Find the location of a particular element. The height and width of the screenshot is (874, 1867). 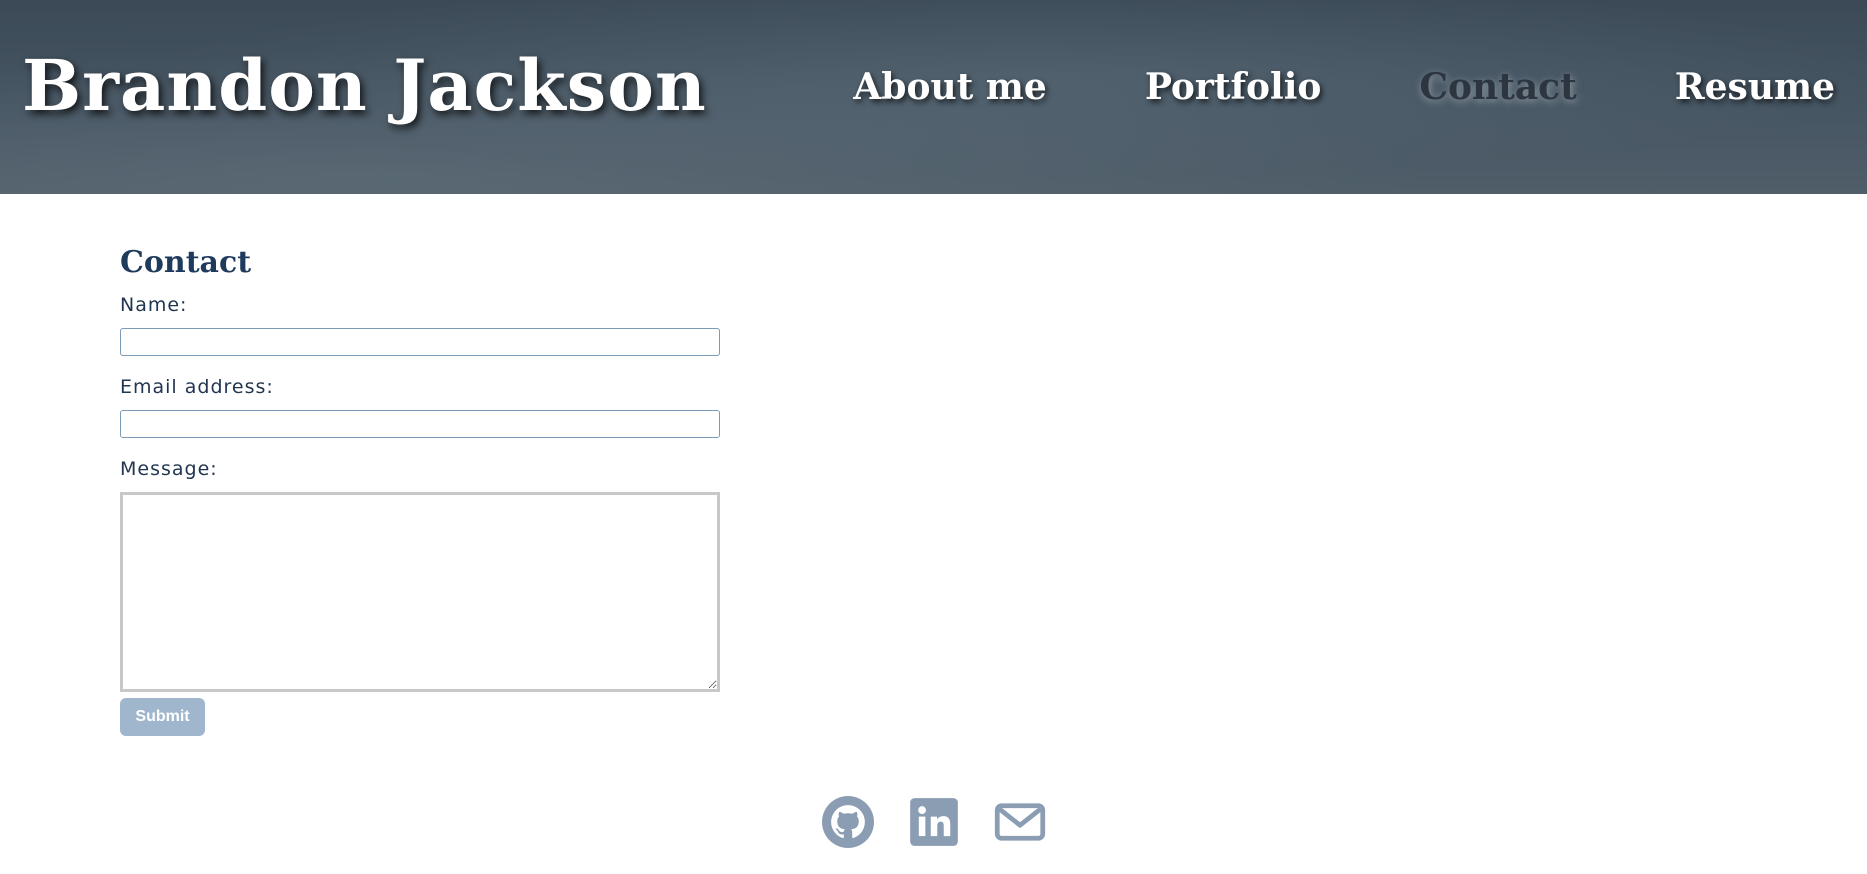

linkedin-link is located at coordinates (934, 822).